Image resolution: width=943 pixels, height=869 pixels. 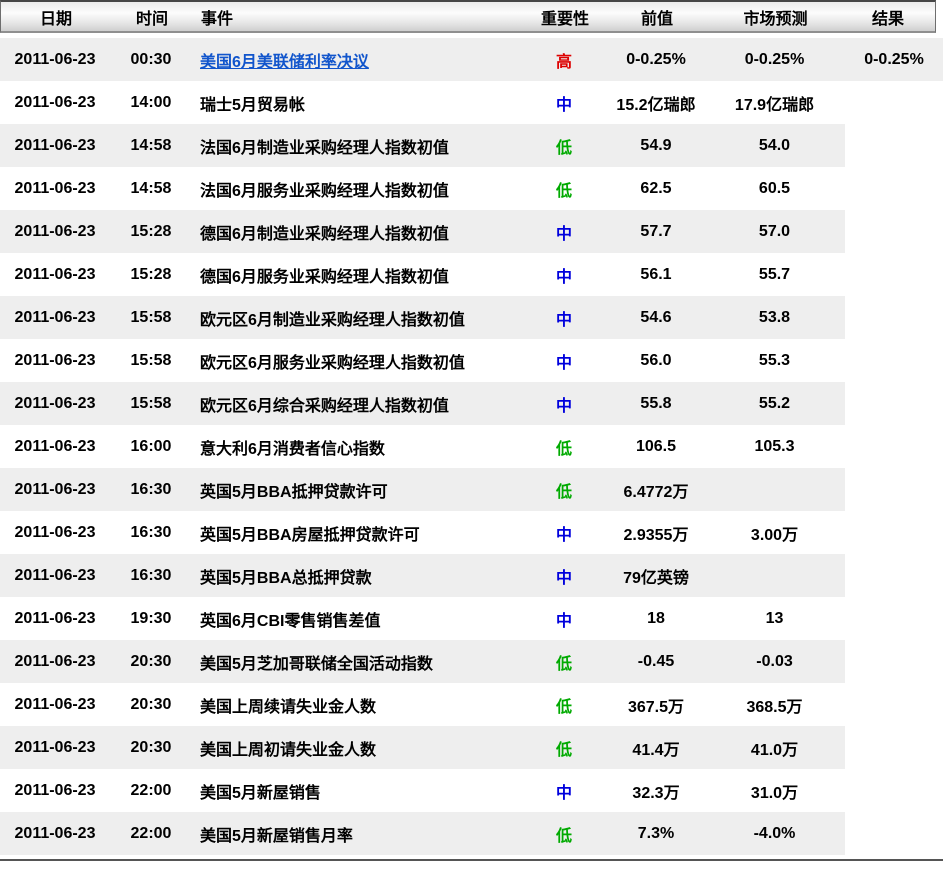 I want to click on header-date: 日期, so click(x=55, y=19).